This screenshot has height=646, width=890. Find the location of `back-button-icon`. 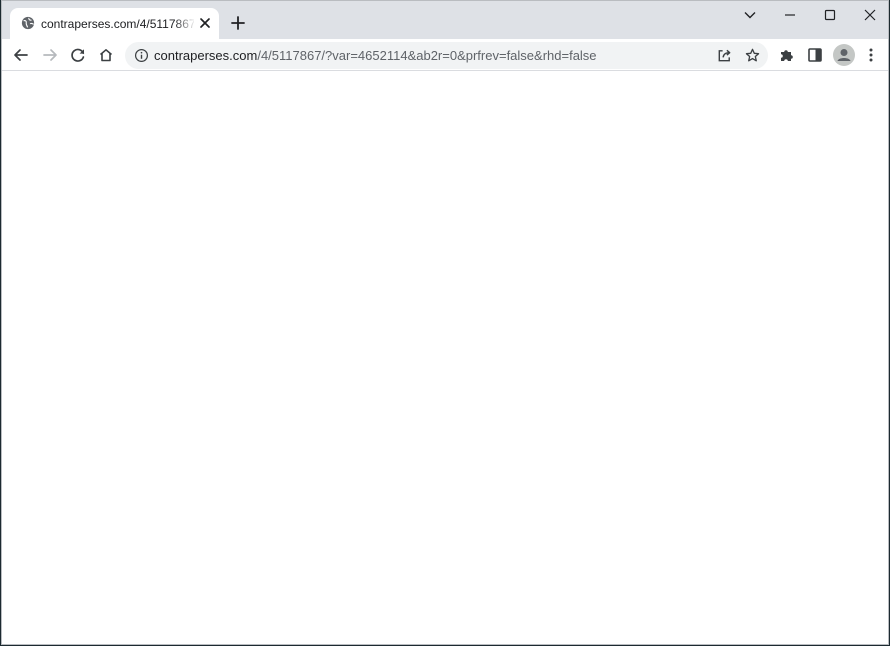

back-button-icon is located at coordinates (21, 55).